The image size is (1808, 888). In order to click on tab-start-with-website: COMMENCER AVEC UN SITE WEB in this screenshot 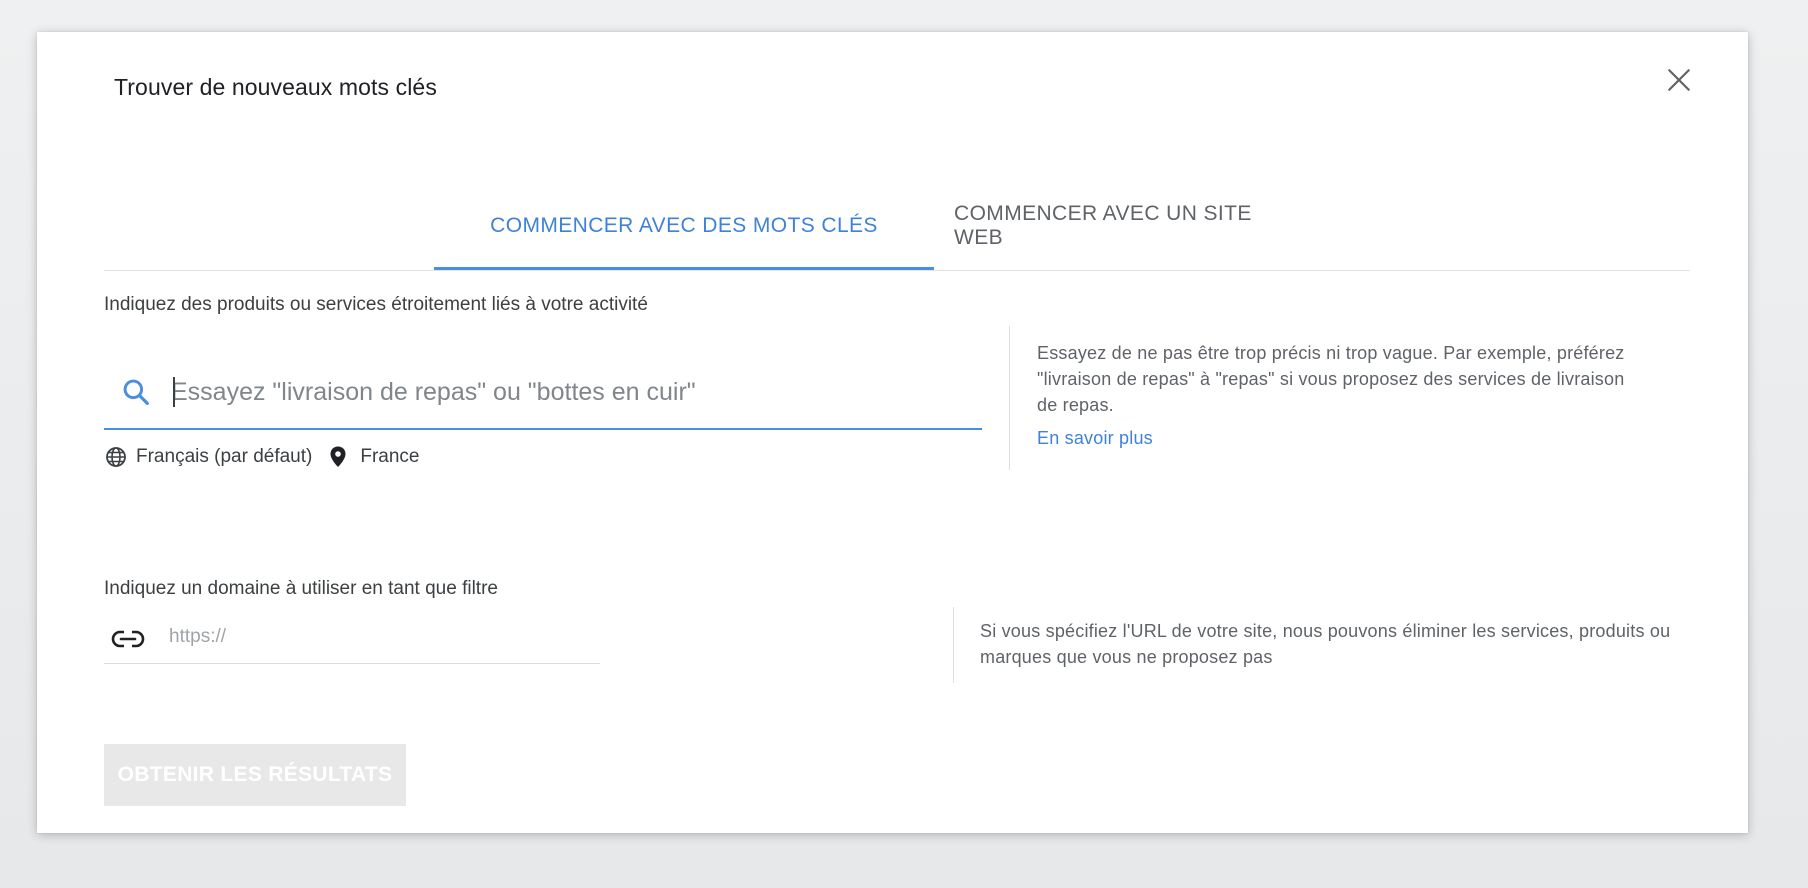, I will do `click(1126, 226)`.